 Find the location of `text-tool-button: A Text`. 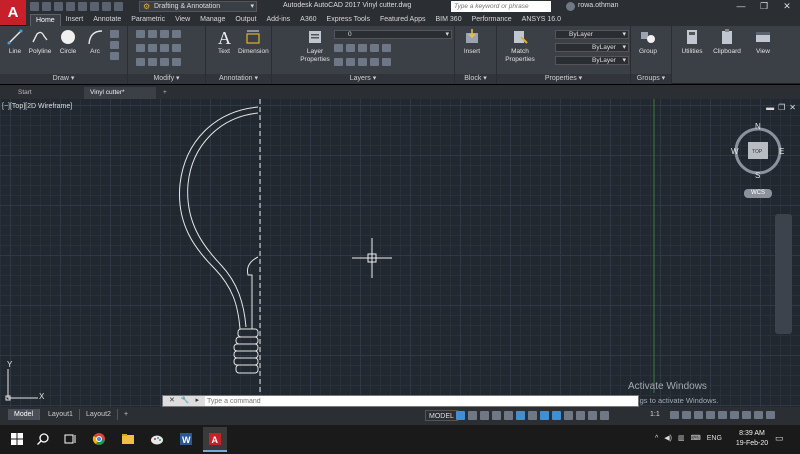

text-tool-button: A Text is located at coordinates (224, 42).